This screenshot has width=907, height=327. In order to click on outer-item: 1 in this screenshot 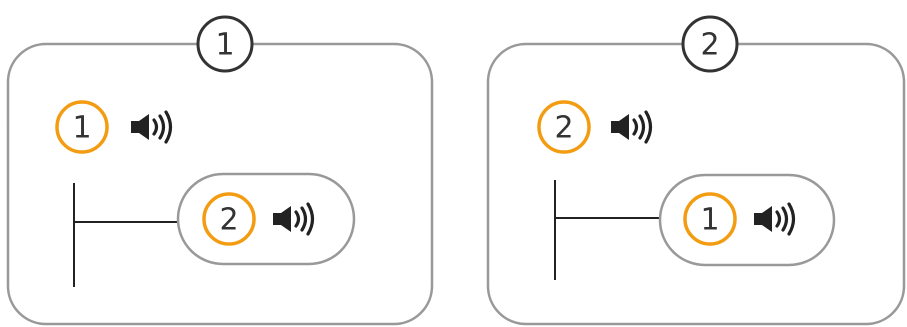, I will do `click(114, 127)`.